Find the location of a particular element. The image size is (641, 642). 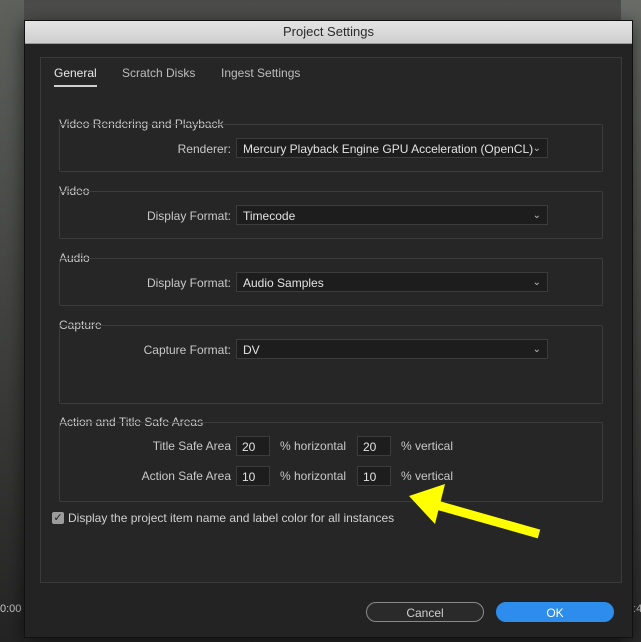

capture-format-dropdown: DV ⌄ is located at coordinates (392, 349).